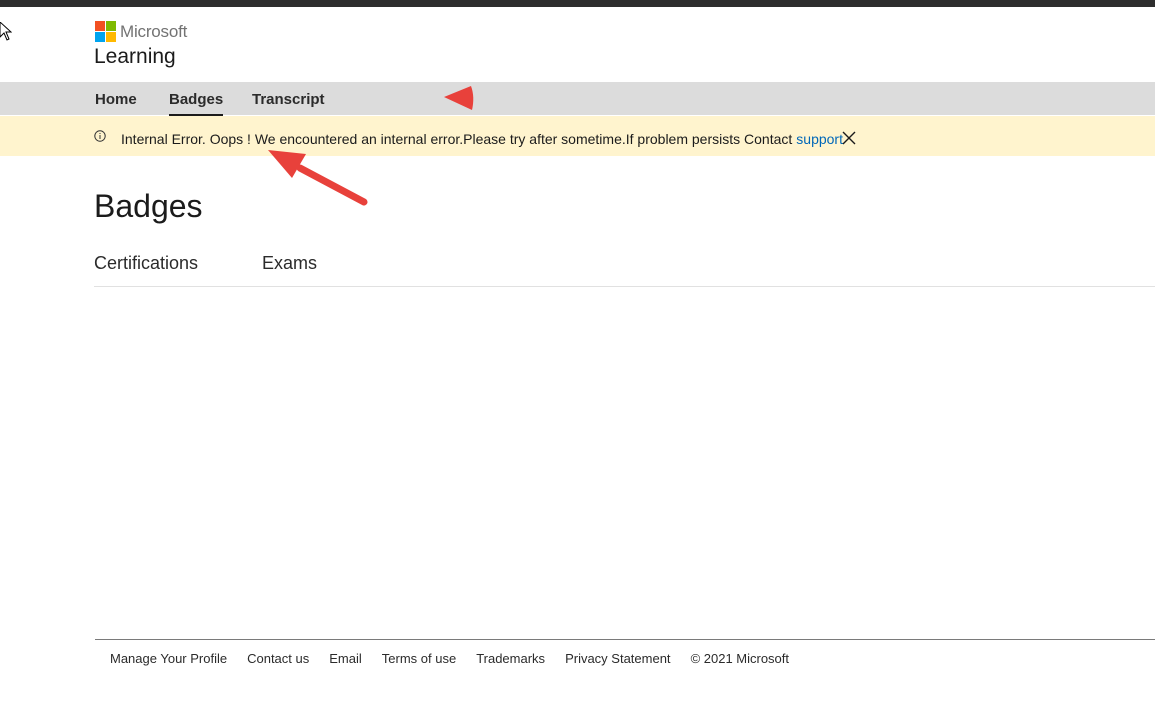 Image resolution: width=1155 pixels, height=704 pixels. What do you see at coordinates (419, 658) in the screenshot?
I see `footer-link-terms-of-use: Terms of use` at bounding box center [419, 658].